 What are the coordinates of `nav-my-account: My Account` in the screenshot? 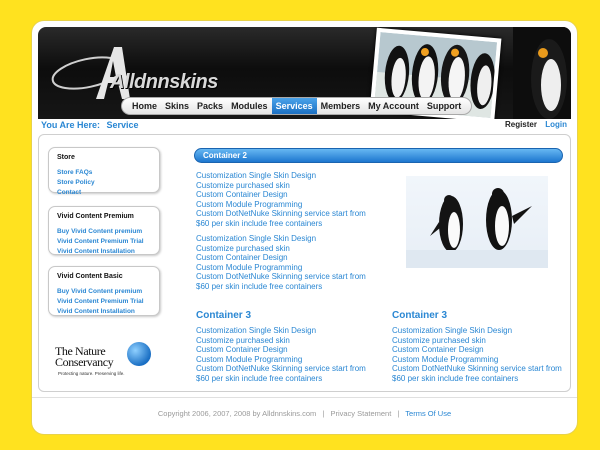 It's located at (393, 106).